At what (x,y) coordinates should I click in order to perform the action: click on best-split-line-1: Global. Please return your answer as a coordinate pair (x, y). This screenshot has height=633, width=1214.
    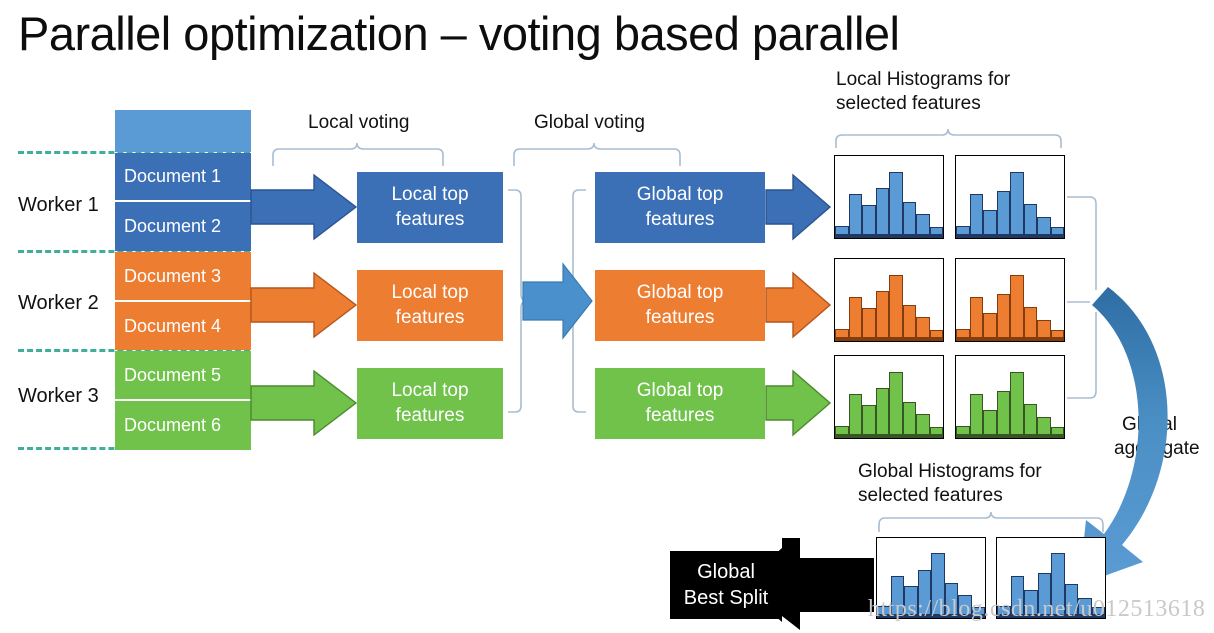
    Looking at the image, I should click on (726, 572).